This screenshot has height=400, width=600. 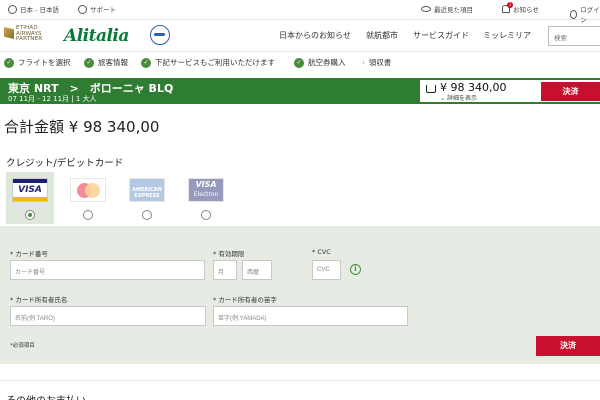 What do you see at coordinates (526, 10) in the screenshot?
I see `notifications-label: お知らせ` at bounding box center [526, 10].